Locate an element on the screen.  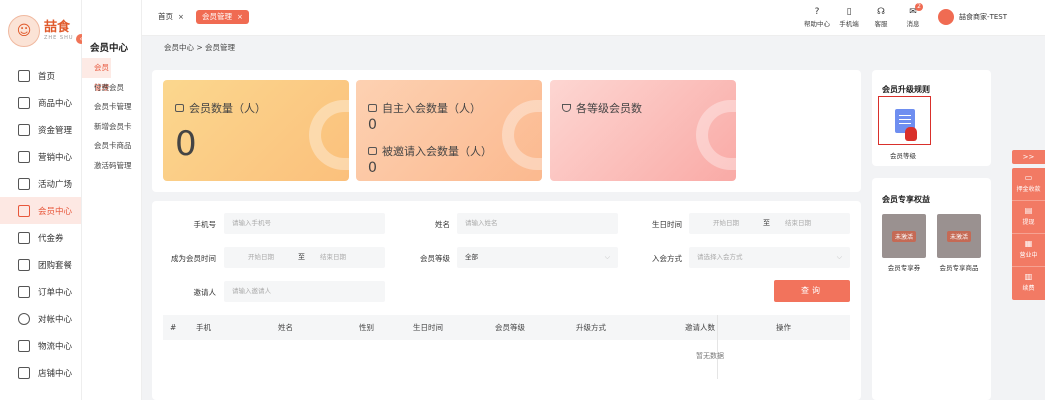
diamond-icon is located at coordinates (566, 108).